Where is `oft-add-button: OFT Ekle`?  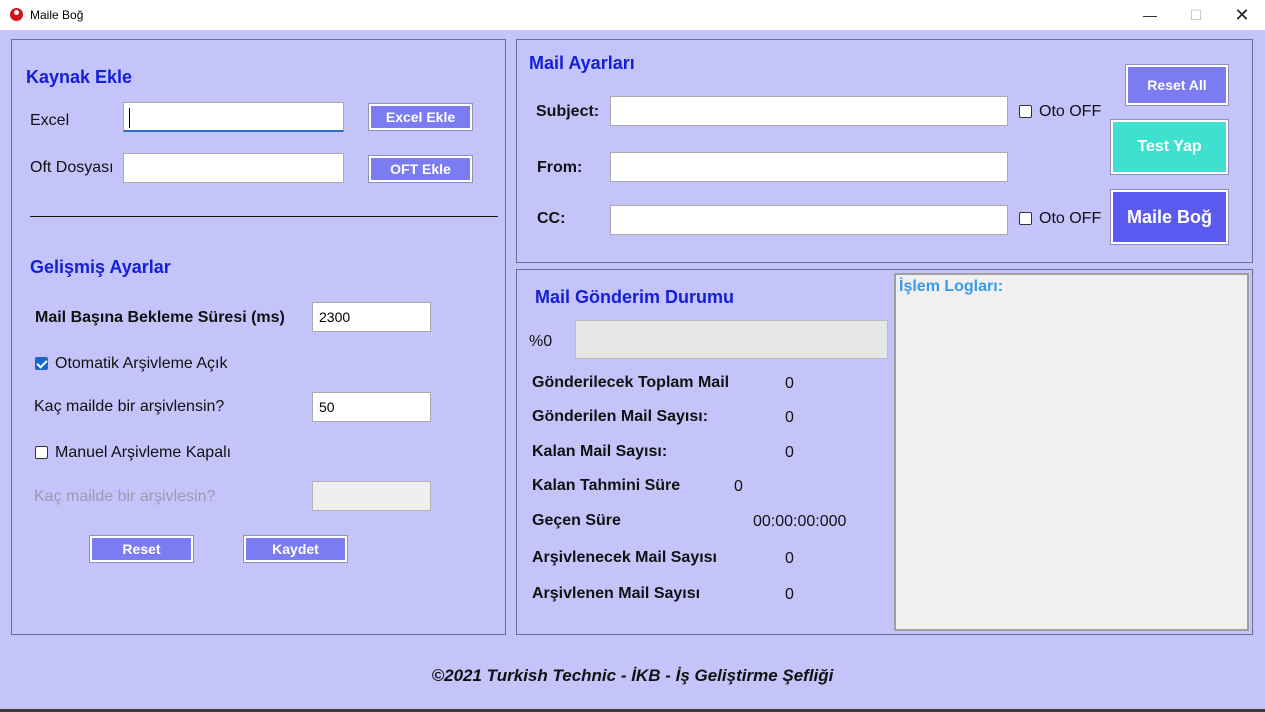 oft-add-button: OFT Ekle is located at coordinates (420, 169).